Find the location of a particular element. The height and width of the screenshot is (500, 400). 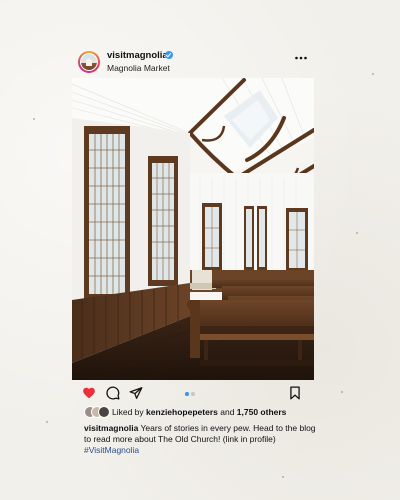

more-options-icon is located at coordinates (301, 58).